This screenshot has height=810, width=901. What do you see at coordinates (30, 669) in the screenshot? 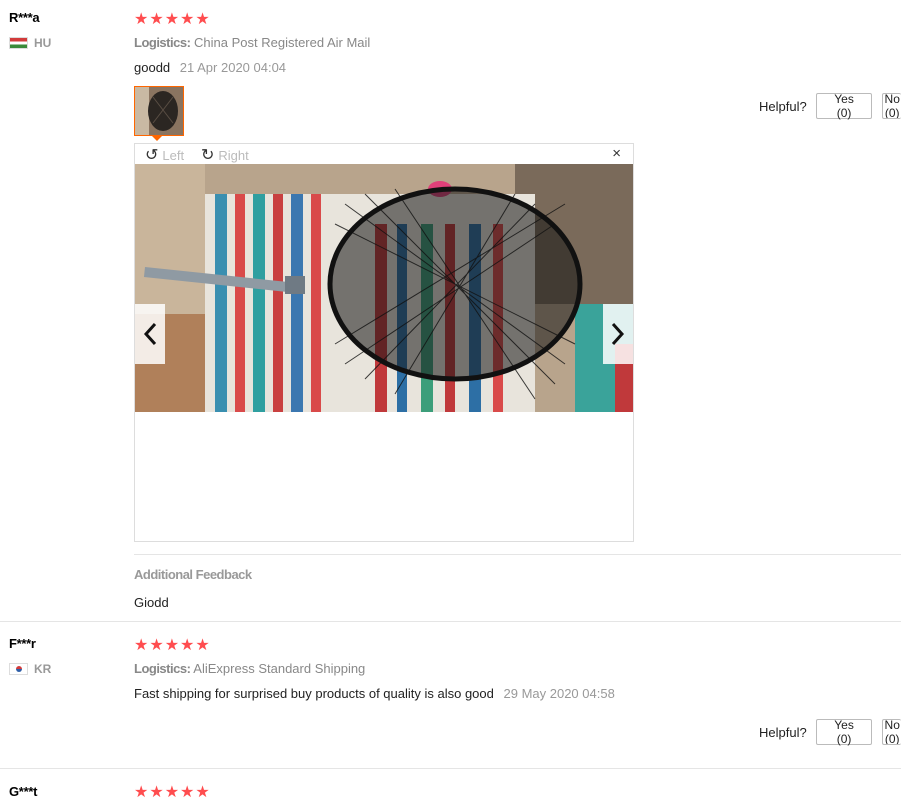
I see `reviewer-country: KR` at bounding box center [30, 669].